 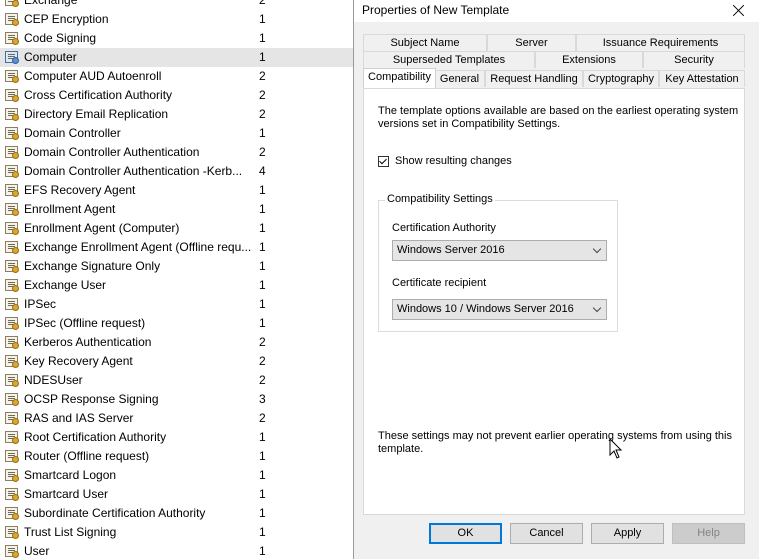 I want to click on template-row: EFS Recovery Agent 1, so click(x=176, y=190).